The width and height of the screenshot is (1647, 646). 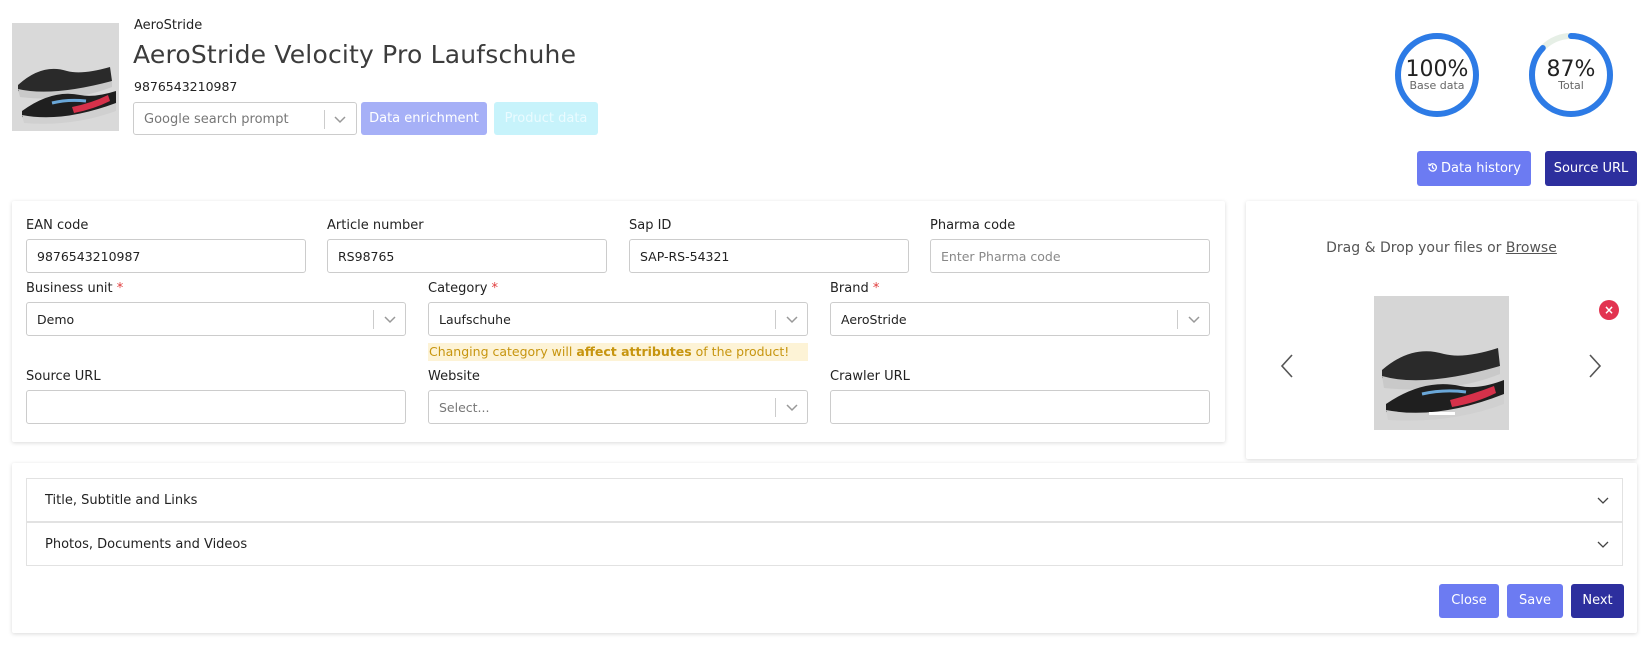 What do you see at coordinates (56, 319) in the screenshot?
I see `select-value: Demo` at bounding box center [56, 319].